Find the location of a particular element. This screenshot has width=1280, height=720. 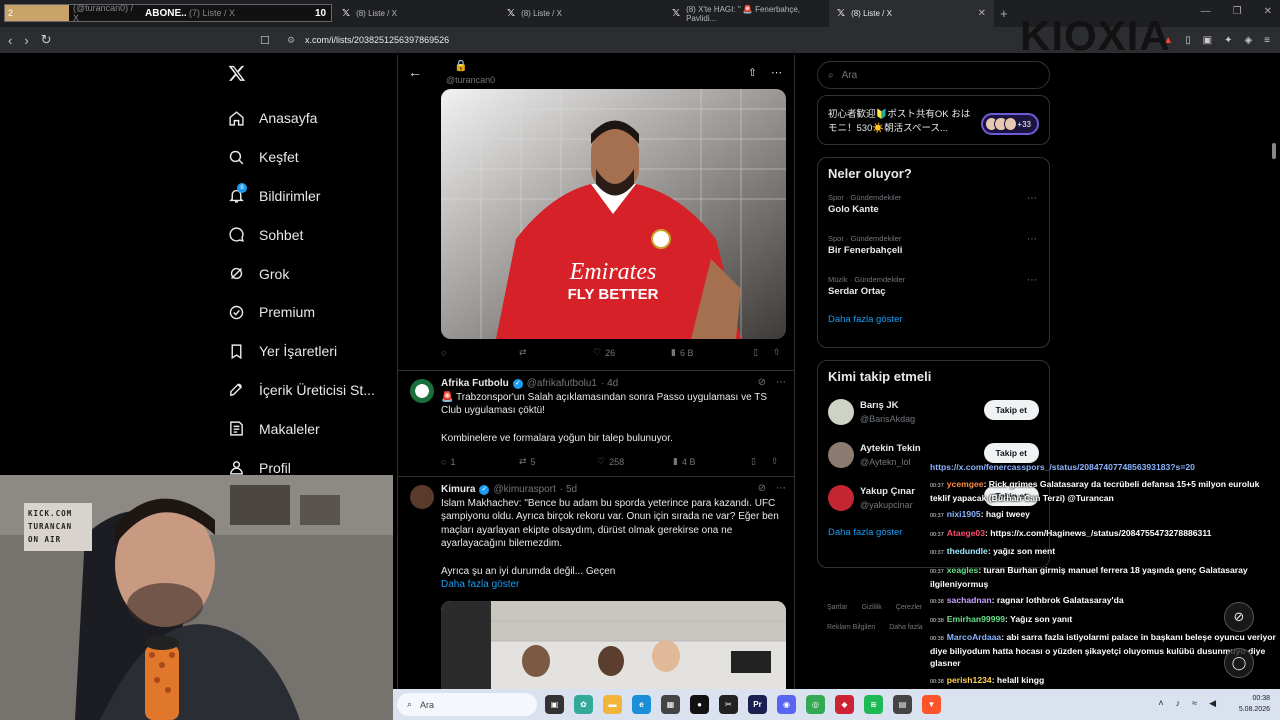

task-view-icon: ▣ is located at coordinates (554, 704).